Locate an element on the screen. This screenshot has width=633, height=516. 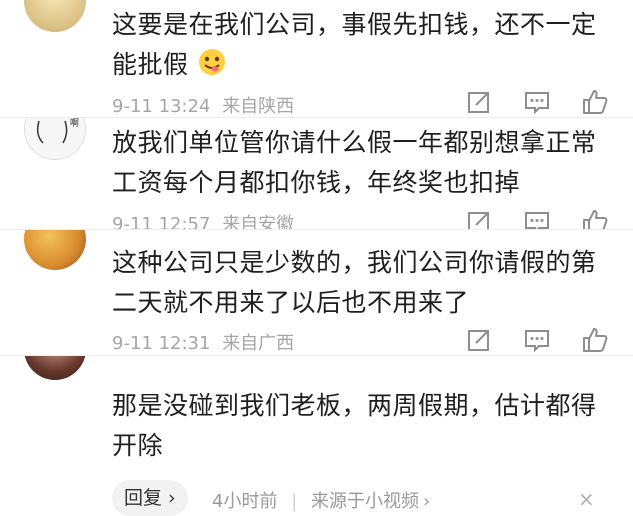
comment-text-content: 那是没碰到我们老板，两周假期，估计都得开除 is located at coordinates (354, 425).